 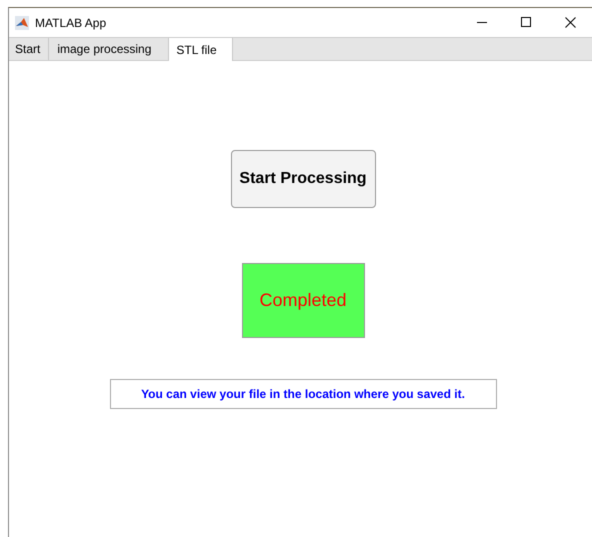 What do you see at coordinates (303, 300) in the screenshot?
I see `status-label: Completed` at bounding box center [303, 300].